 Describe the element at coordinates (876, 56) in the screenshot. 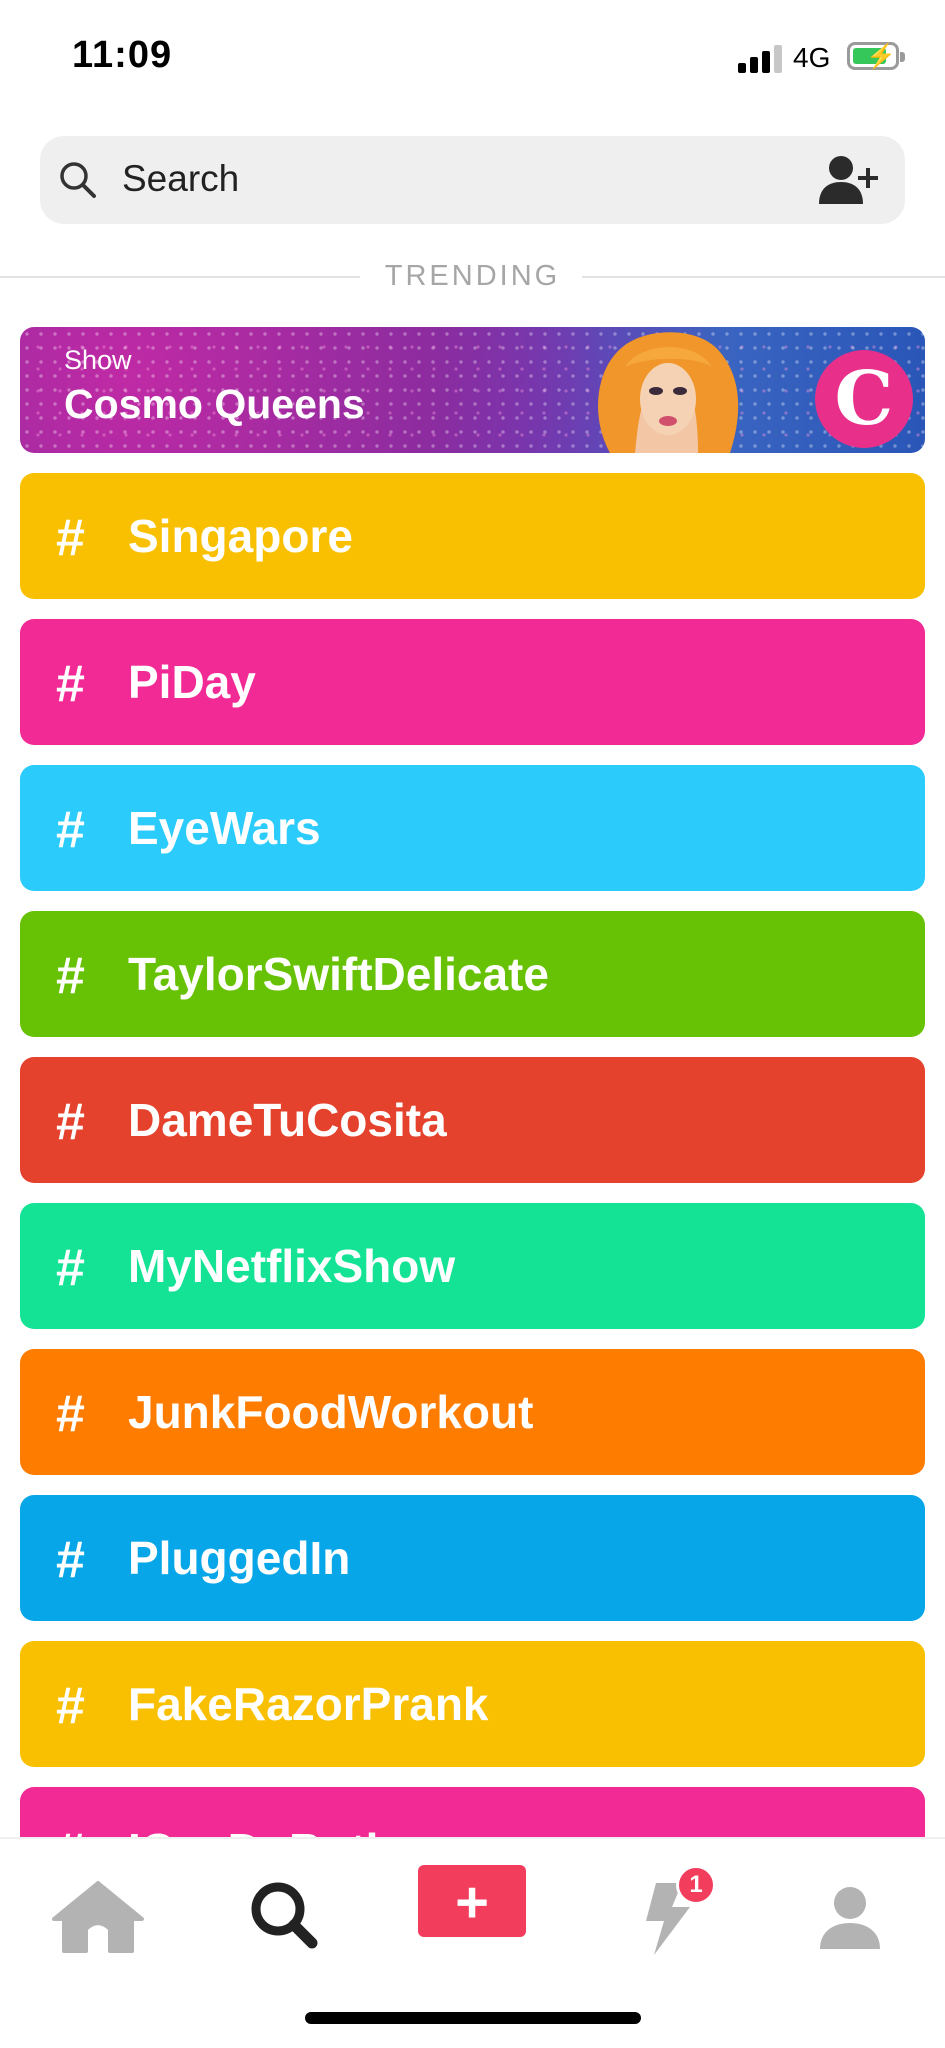

I see `battery-icon: ⚡` at that location.